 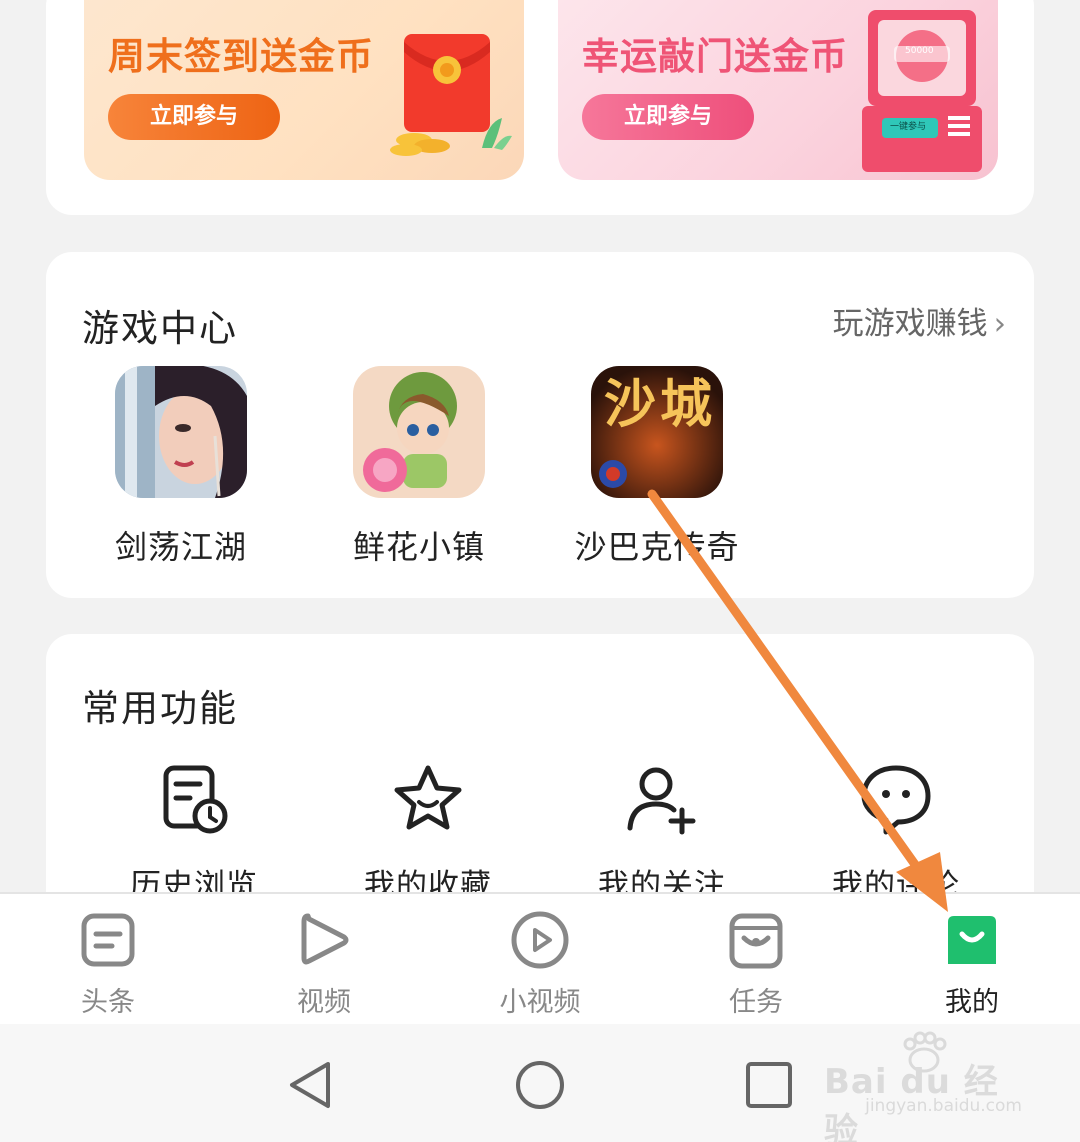 What do you see at coordinates (999, 324) in the screenshot?
I see `chevron-right-icon: ›` at bounding box center [999, 324].